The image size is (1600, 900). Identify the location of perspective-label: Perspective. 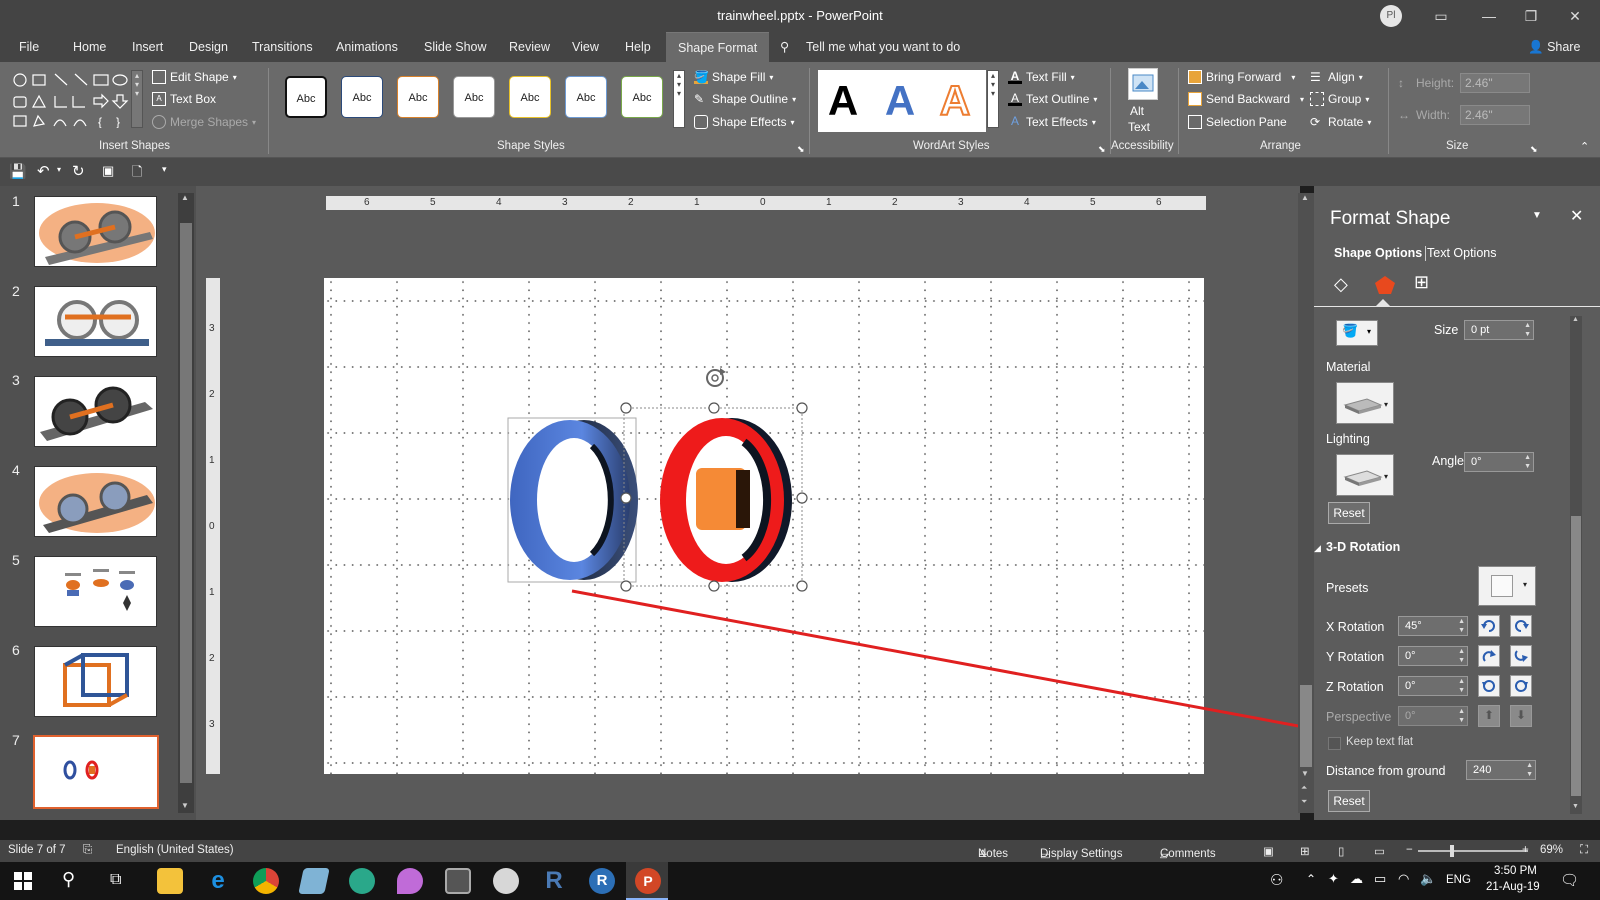
(1359, 717).